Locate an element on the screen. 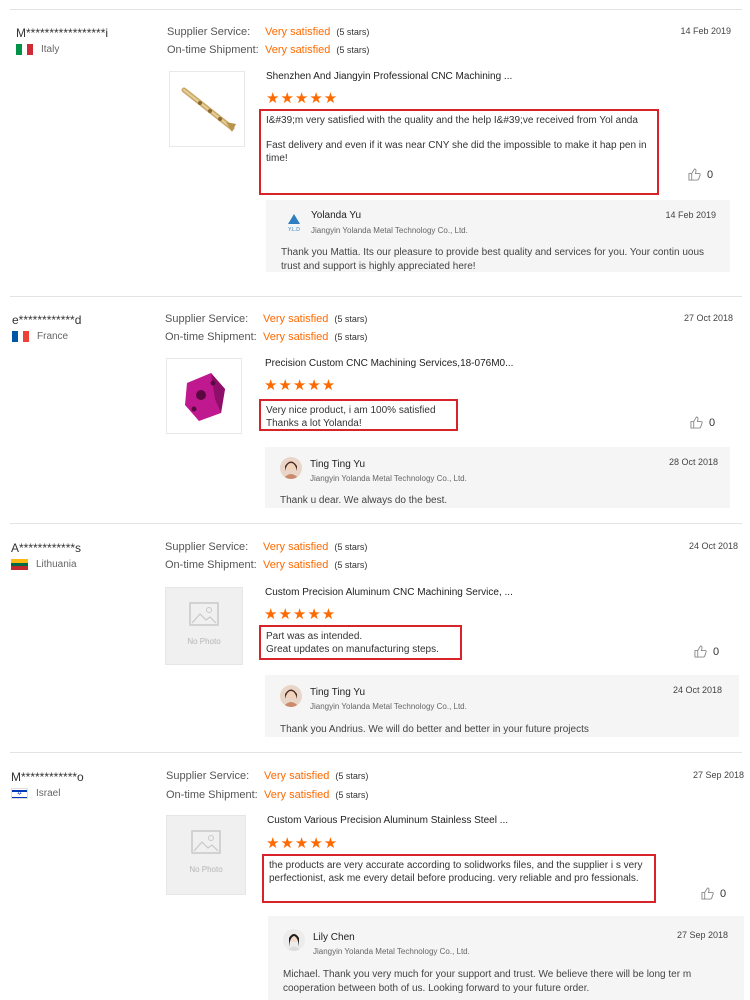 The width and height of the screenshot is (750, 1000). buyer-country: France is located at coordinates (40, 336).